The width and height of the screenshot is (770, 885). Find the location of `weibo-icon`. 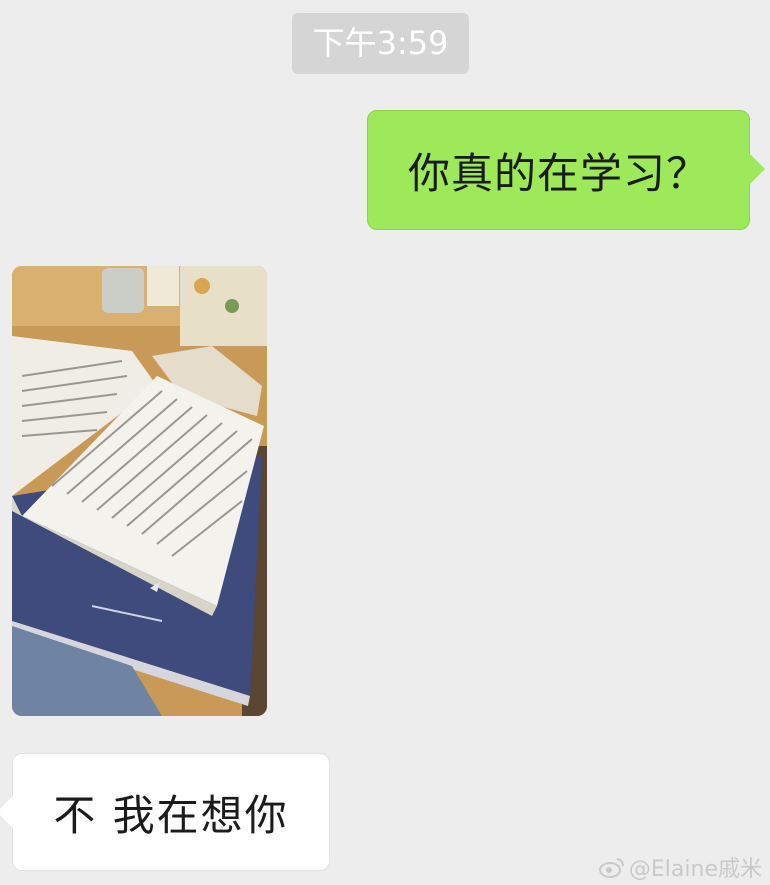

weibo-icon is located at coordinates (611, 868).